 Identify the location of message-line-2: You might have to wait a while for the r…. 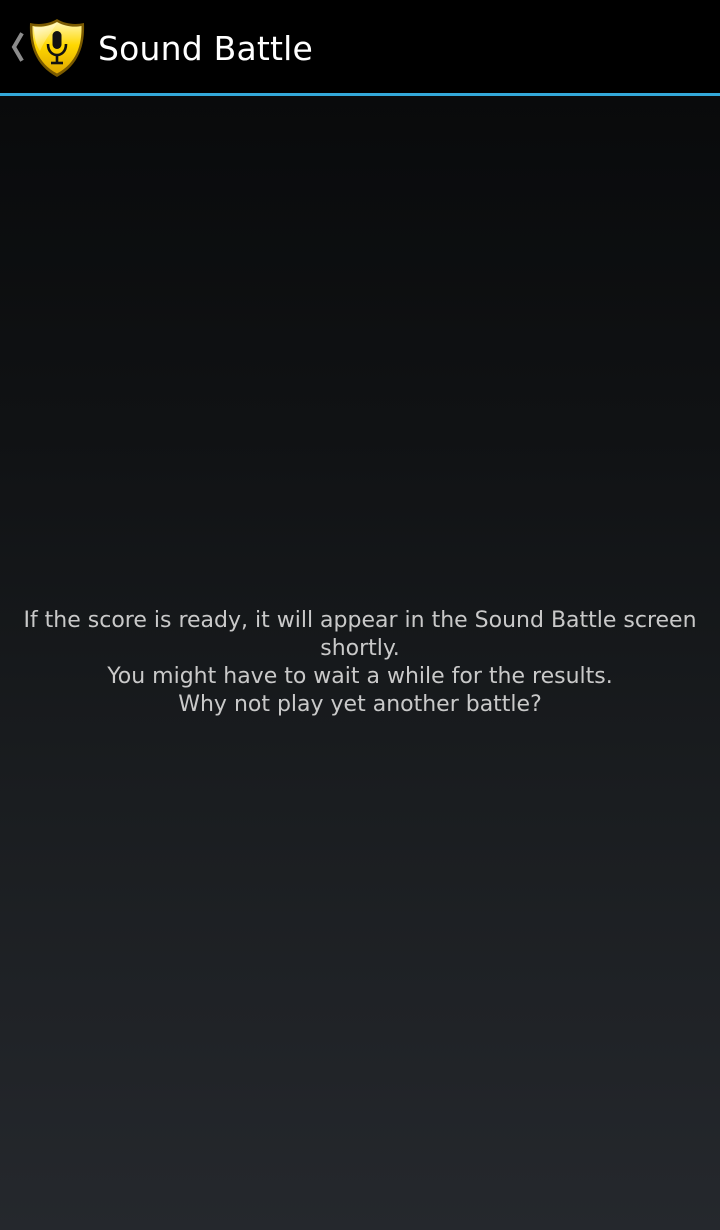
(360, 676).